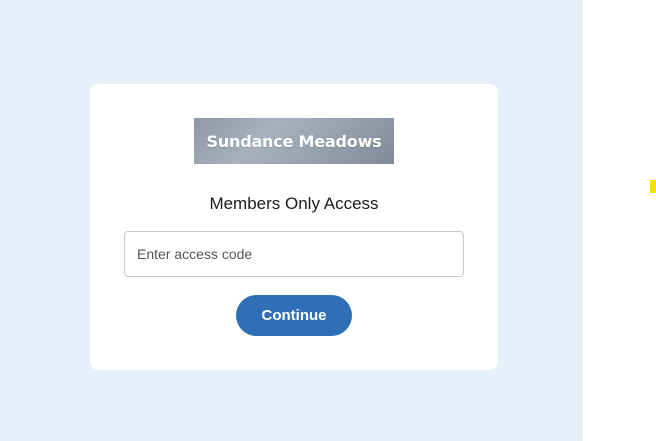  I want to click on access-code-input, so click(294, 254).